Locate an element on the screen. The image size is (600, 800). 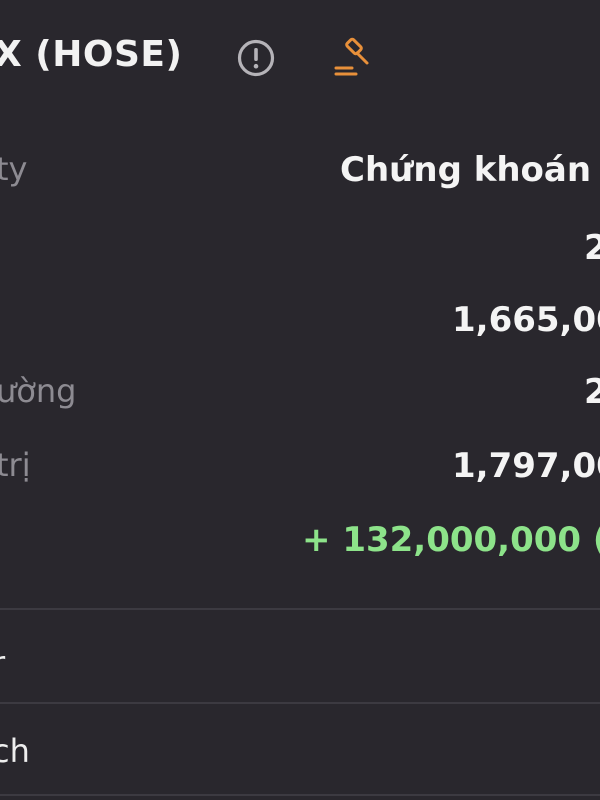
company-value: Chứng khoán V is located at coordinates (470, 170).